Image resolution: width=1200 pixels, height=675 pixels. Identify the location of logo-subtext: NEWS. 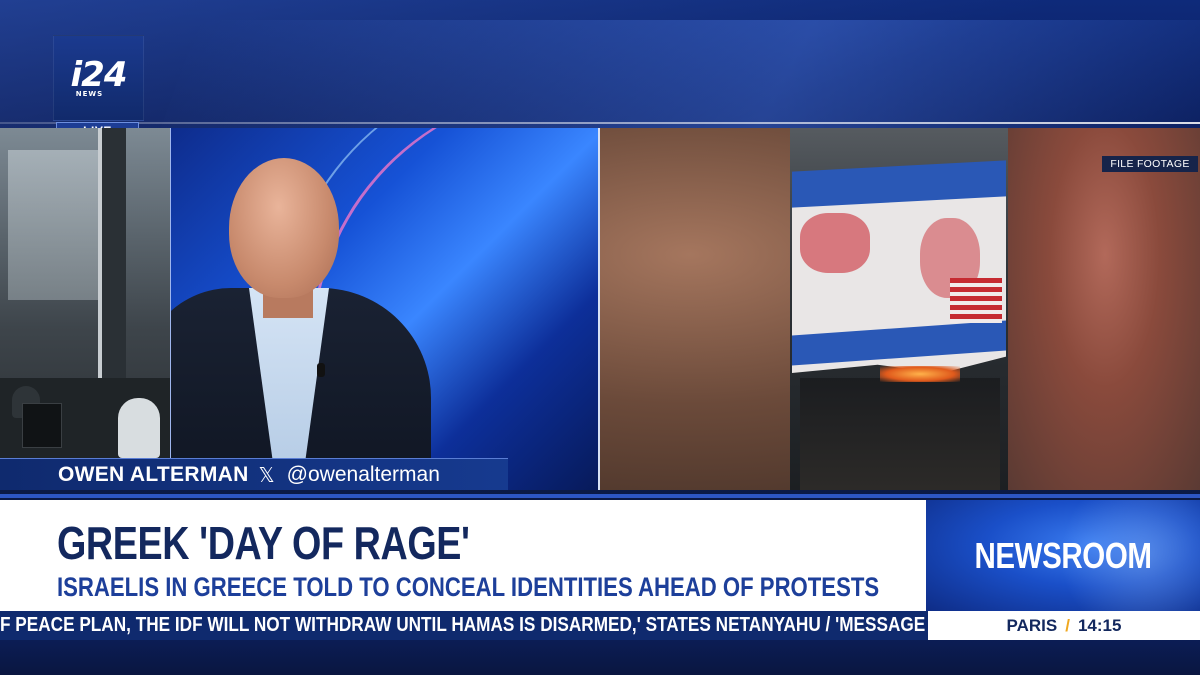
(89, 94).